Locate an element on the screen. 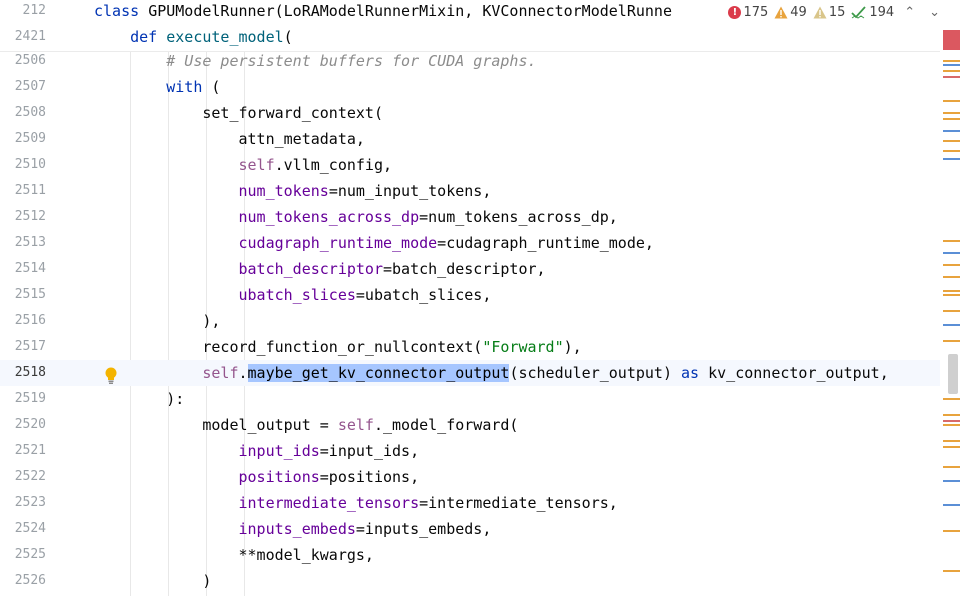 This screenshot has height=596, width=960. line-number: 2523 is located at coordinates (23, 503).